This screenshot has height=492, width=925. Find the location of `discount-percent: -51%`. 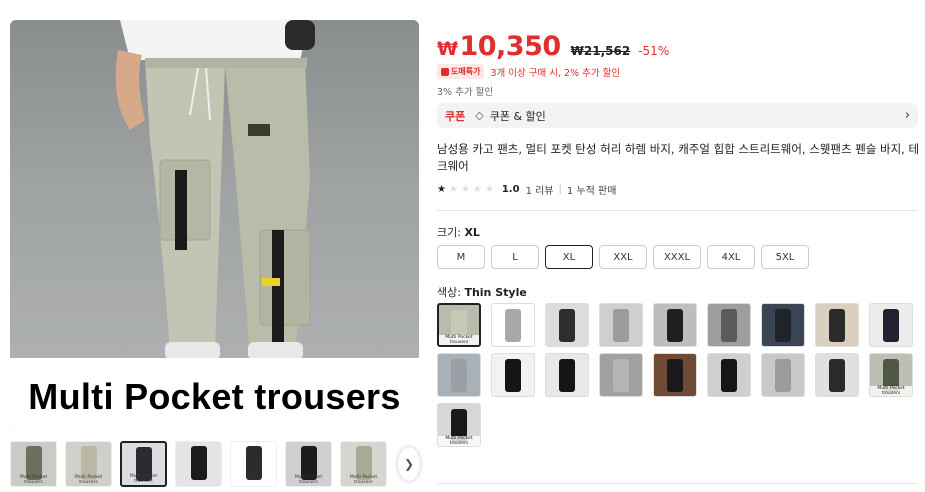

discount-percent: -51% is located at coordinates (654, 51).